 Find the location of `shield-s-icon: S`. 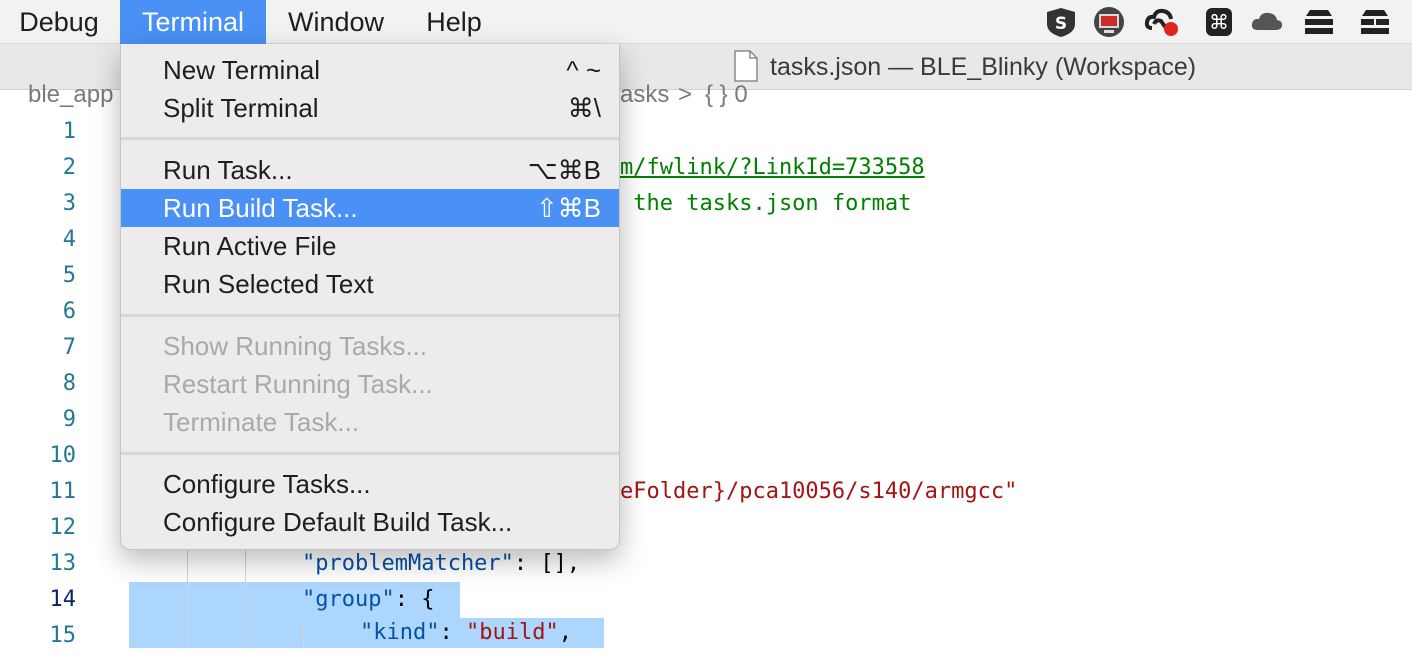

shield-s-icon: S is located at coordinates (1061, 22).